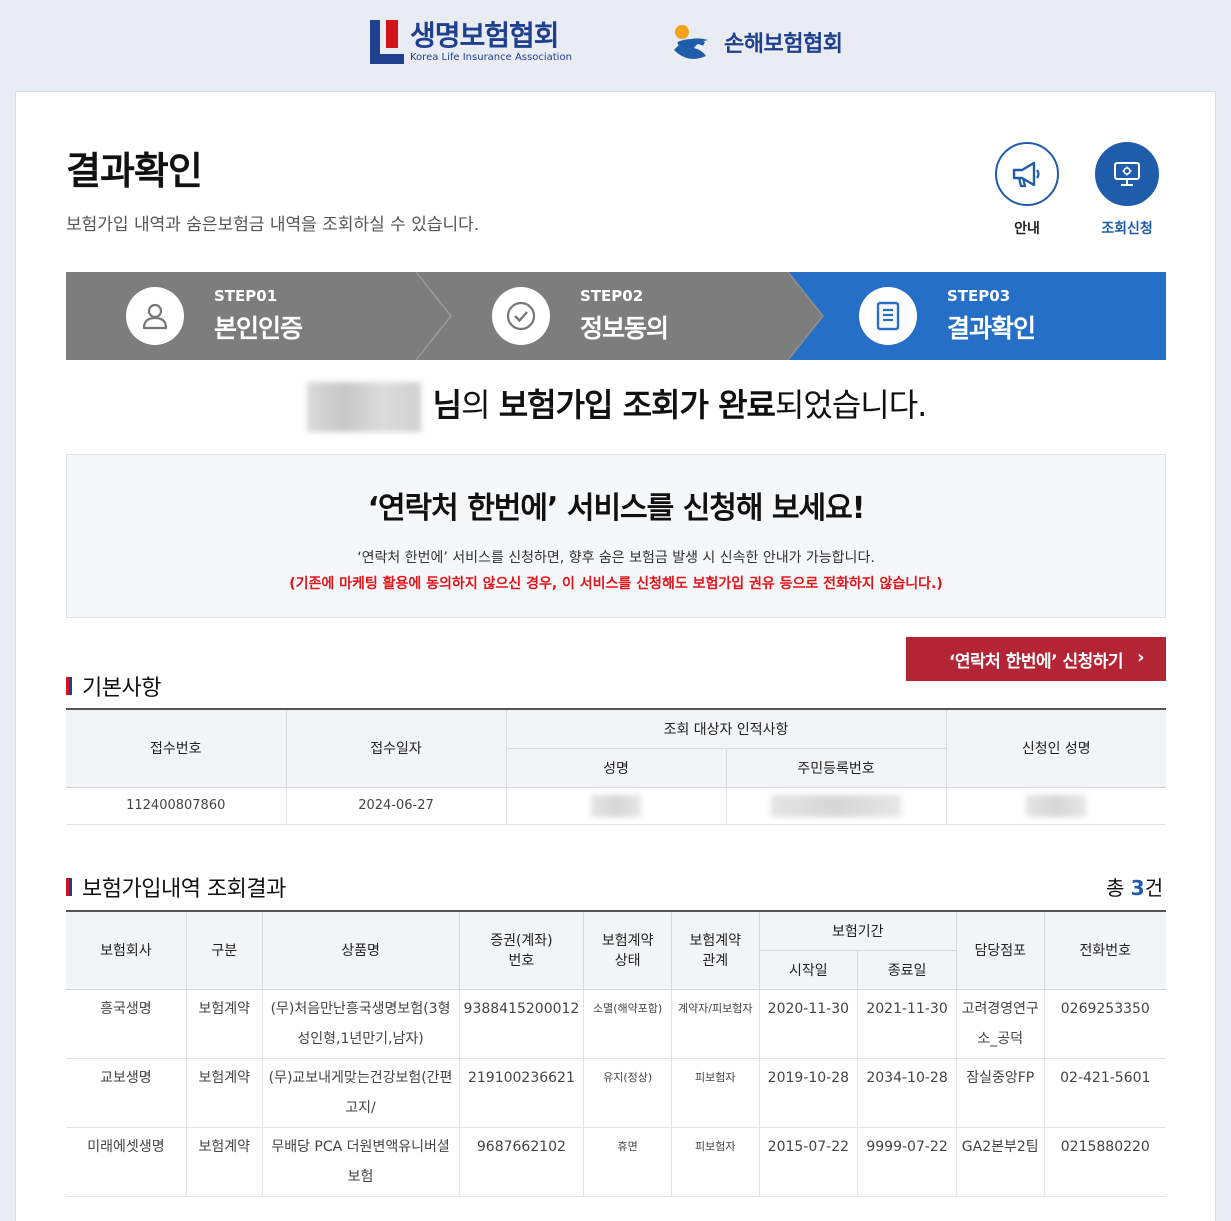  What do you see at coordinates (387, 42) in the screenshot?
I see `klia-logo-mark-icon` at bounding box center [387, 42].